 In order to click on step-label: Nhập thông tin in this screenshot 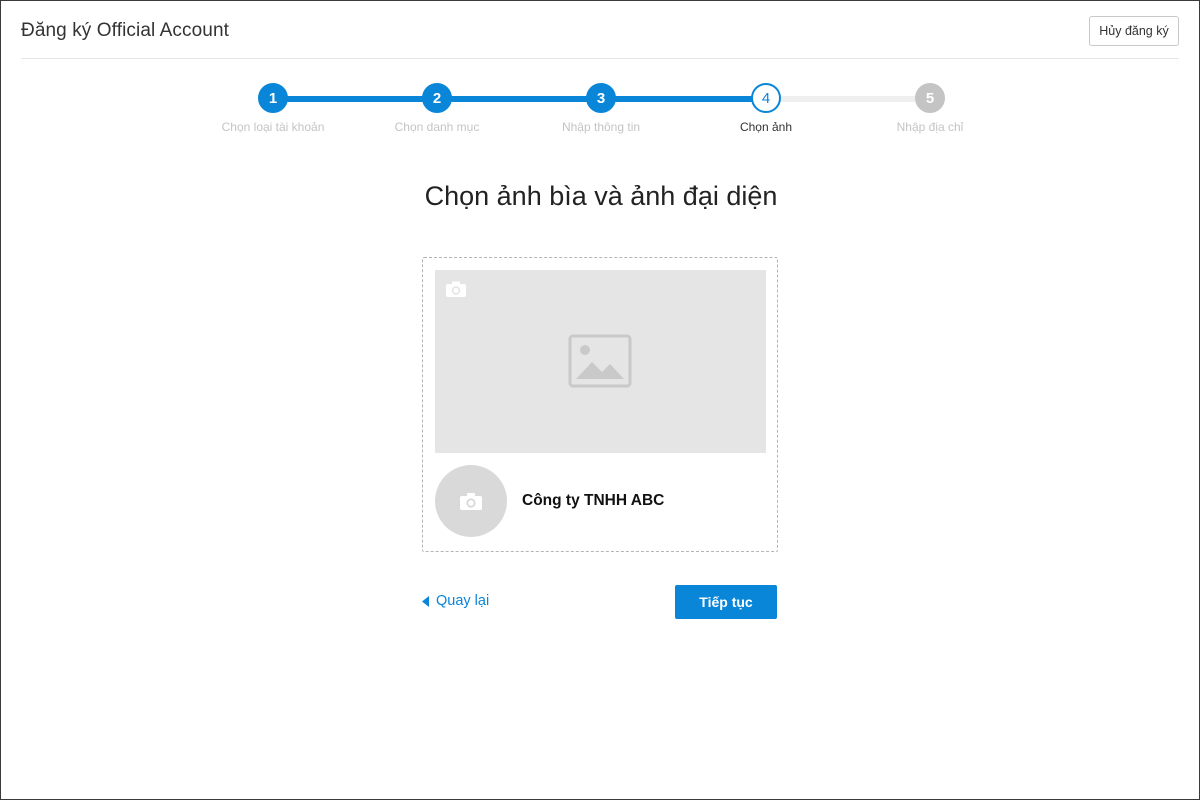, I will do `click(601, 127)`.